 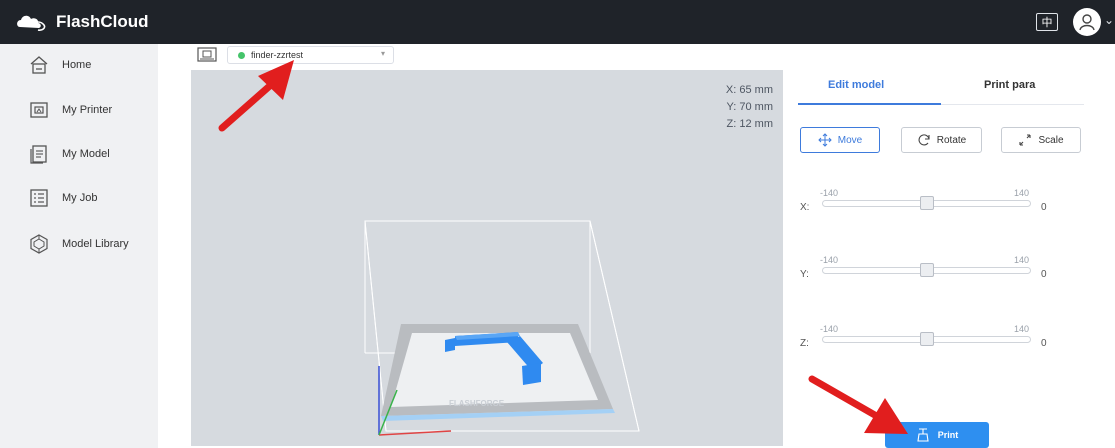 What do you see at coordinates (1025, 140) in the screenshot?
I see `scale-icon` at bounding box center [1025, 140].